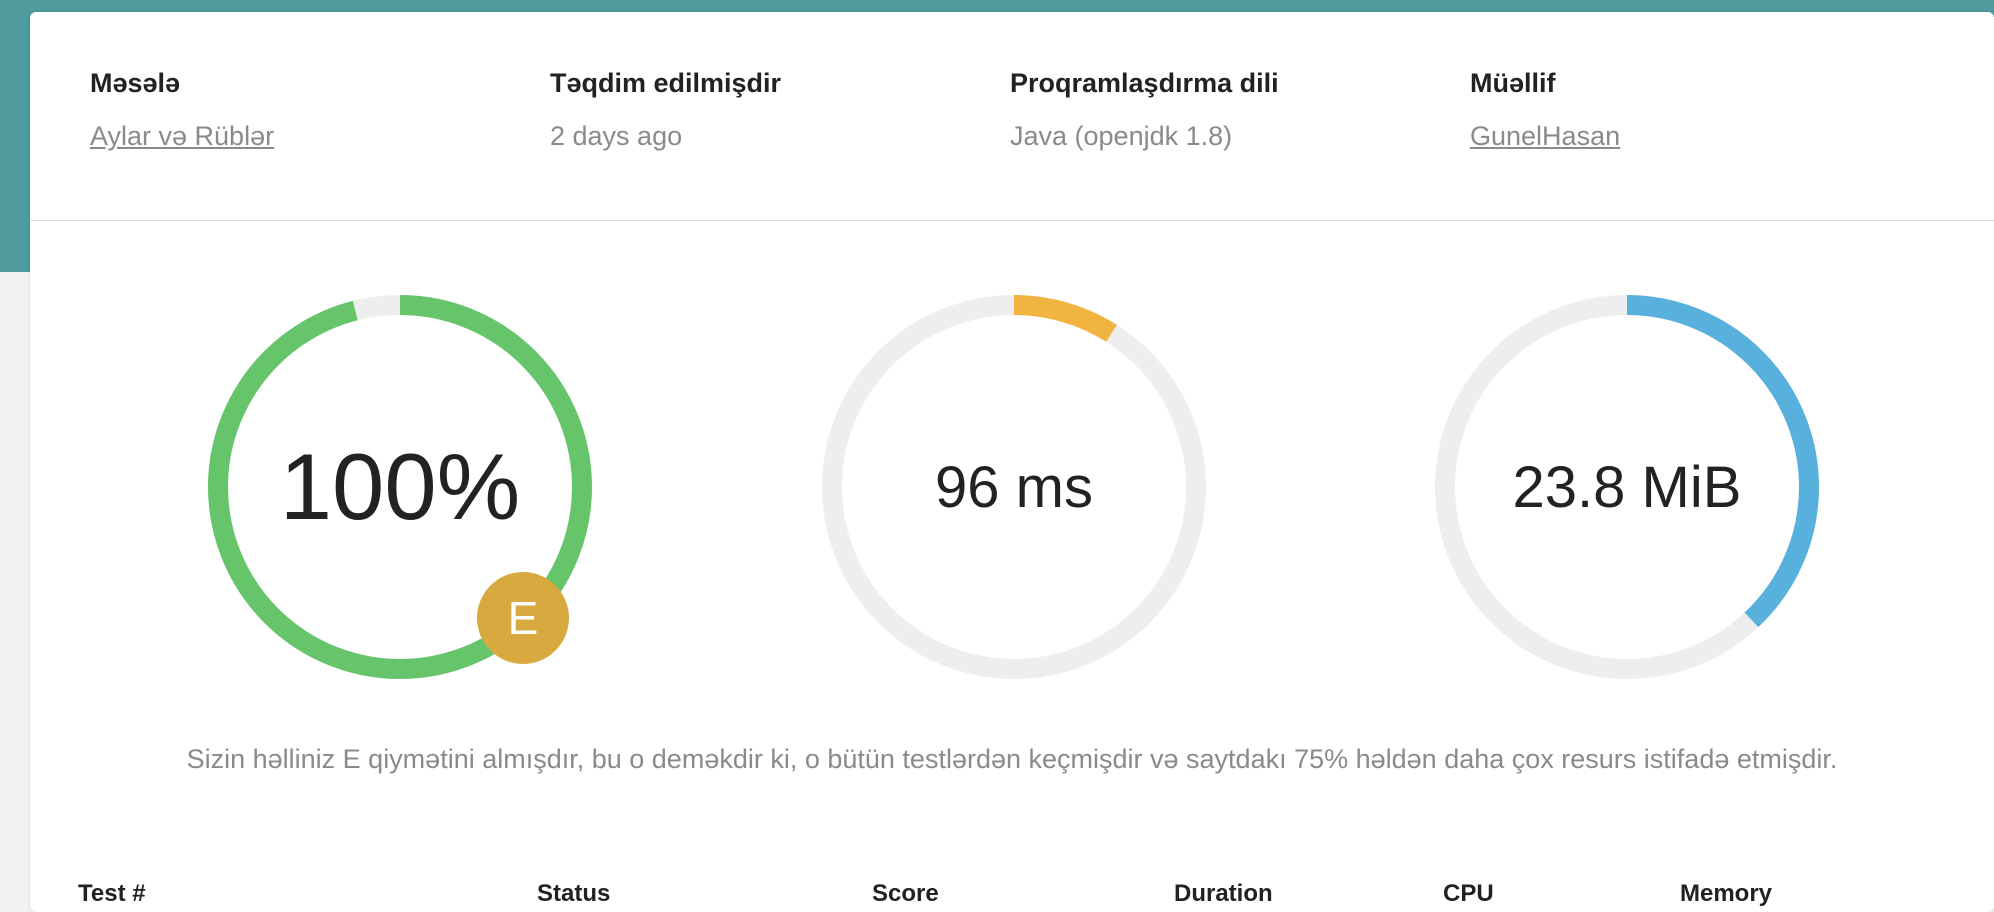  I want to click on col-cpu: CPU, so click(1468, 893).